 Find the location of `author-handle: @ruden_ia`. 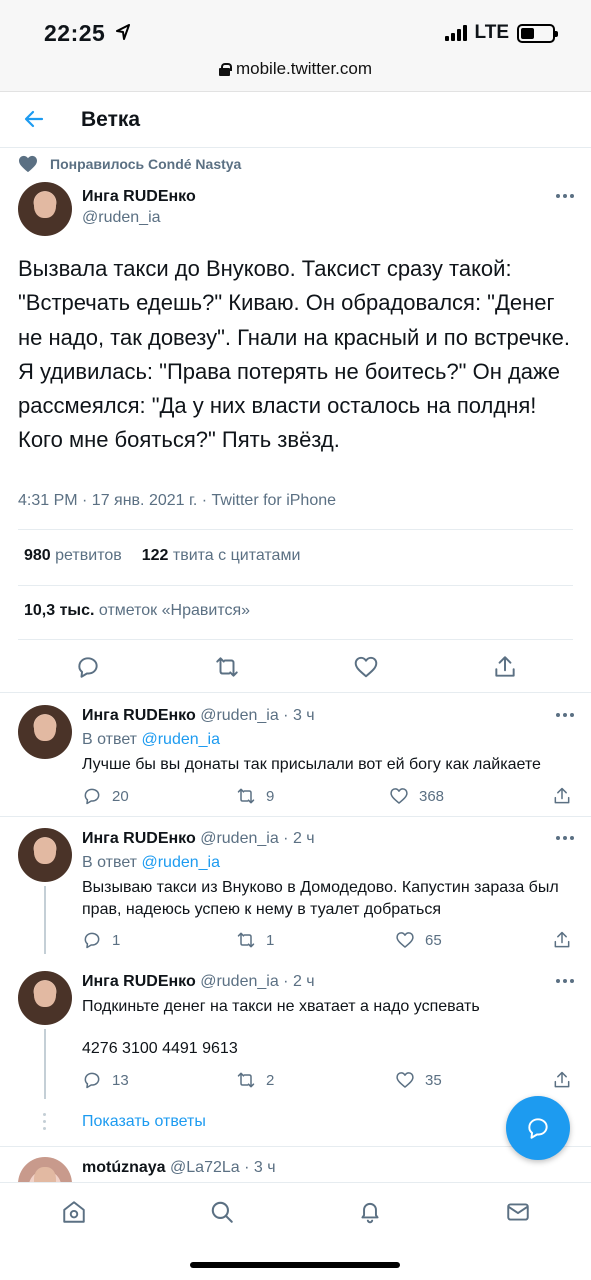

author-handle: @ruden_ia is located at coordinates (121, 218).